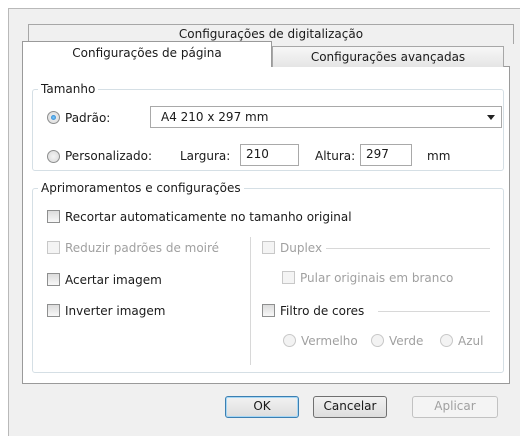 The width and height of the screenshot is (520, 436). I want to click on green-label: Verde, so click(406, 341).